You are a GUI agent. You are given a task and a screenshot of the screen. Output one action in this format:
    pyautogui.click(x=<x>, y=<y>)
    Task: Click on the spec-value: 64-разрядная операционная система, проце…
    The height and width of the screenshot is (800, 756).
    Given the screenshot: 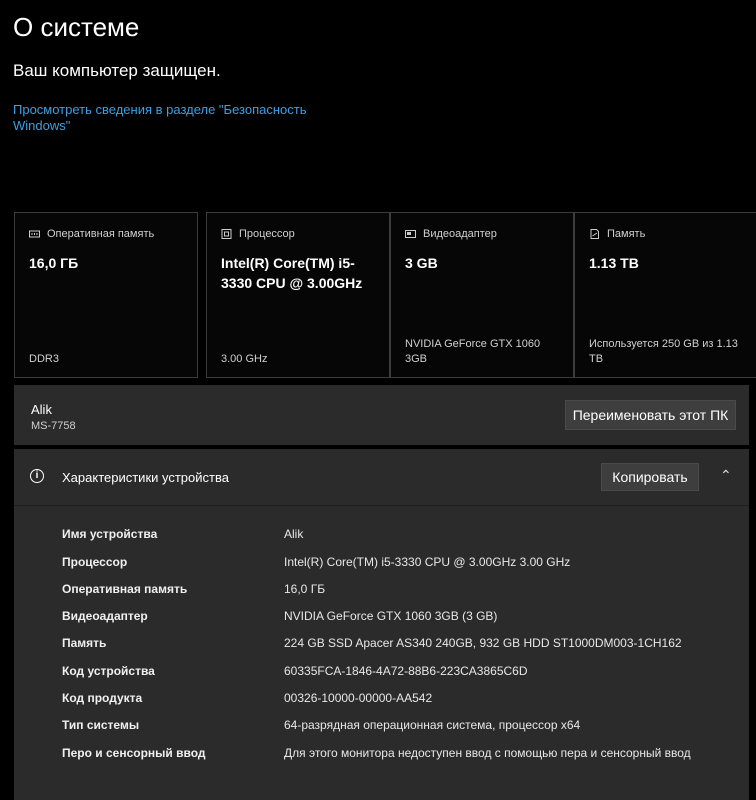 What is the action you would take?
    pyautogui.click(x=432, y=725)
    